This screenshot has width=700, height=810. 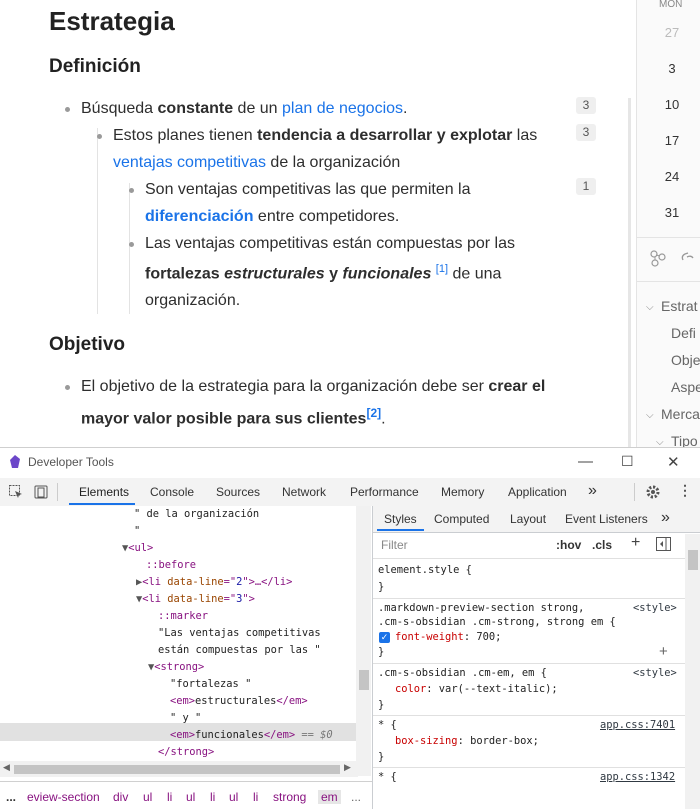 I want to click on rule-selector: .cm-s-obsidian .cm-em, em {, so click(x=462, y=673).